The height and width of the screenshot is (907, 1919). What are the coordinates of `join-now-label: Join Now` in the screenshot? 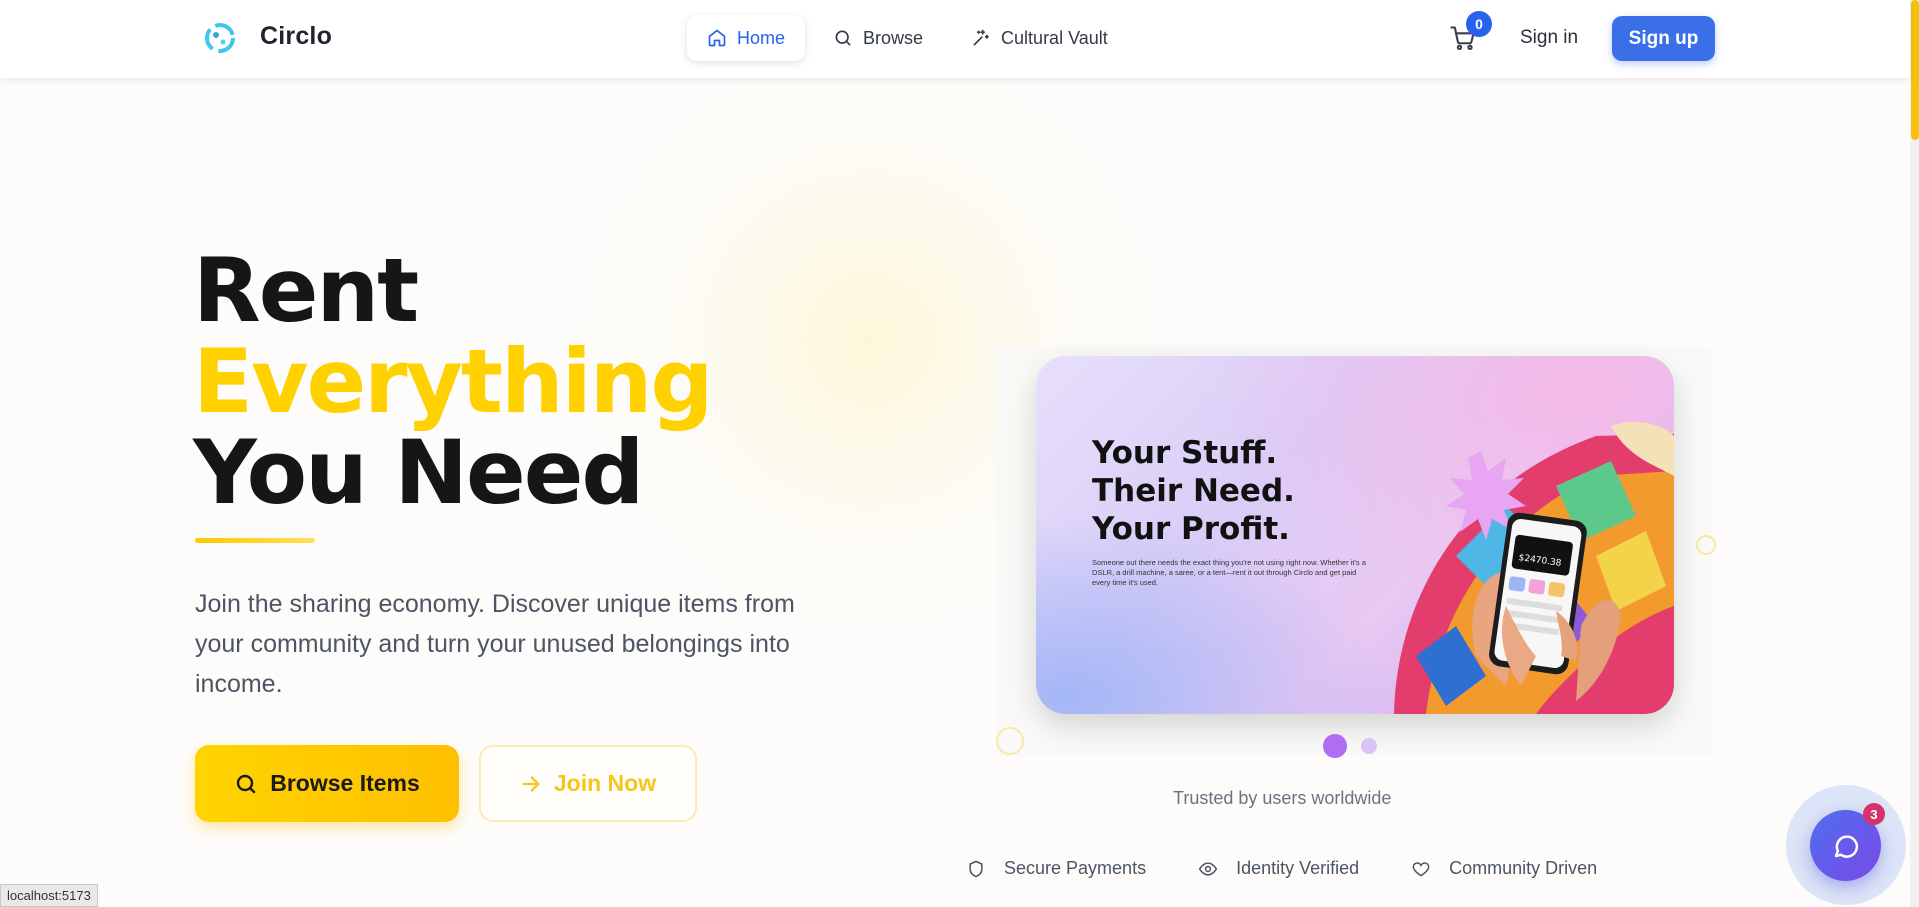 It's located at (605, 783).